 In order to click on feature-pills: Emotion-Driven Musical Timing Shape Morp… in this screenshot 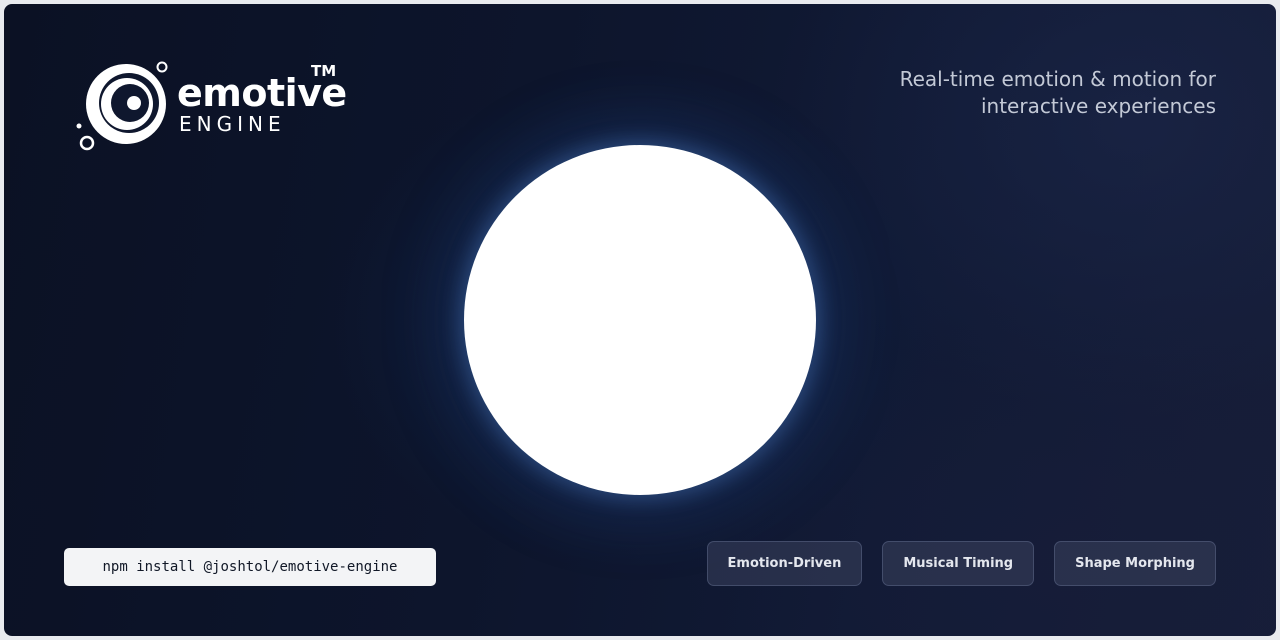, I will do `click(961, 563)`.